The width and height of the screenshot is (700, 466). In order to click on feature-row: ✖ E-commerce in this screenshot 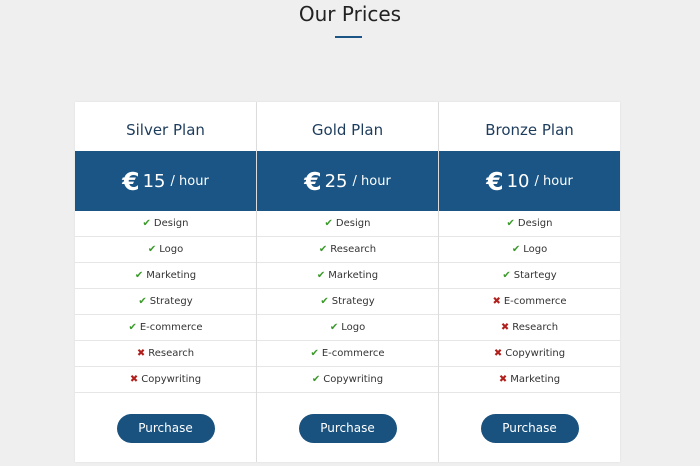, I will do `click(529, 302)`.